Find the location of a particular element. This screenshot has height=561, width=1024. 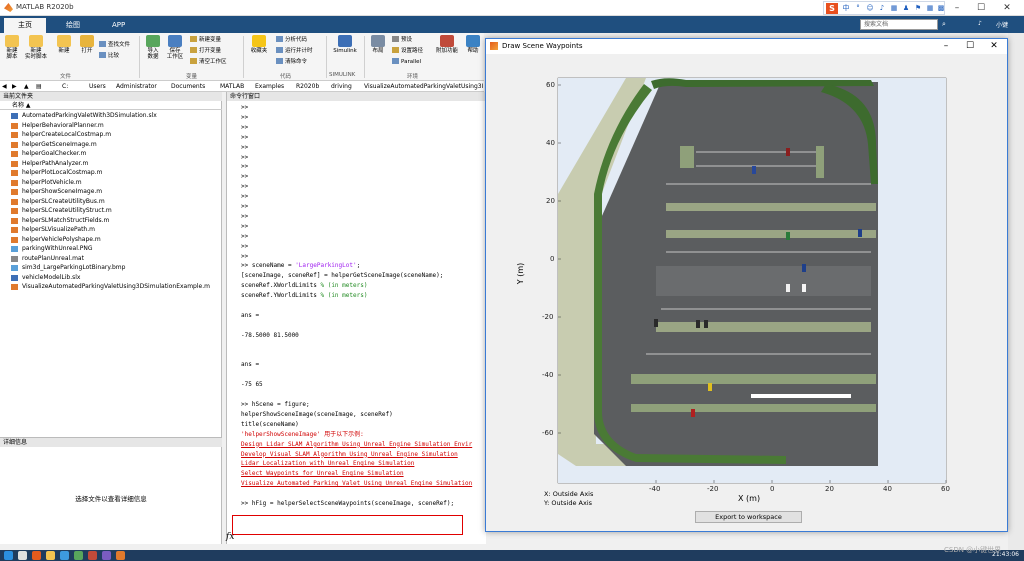

new-variable-button: 新建变量 is located at coordinates (205, 40).